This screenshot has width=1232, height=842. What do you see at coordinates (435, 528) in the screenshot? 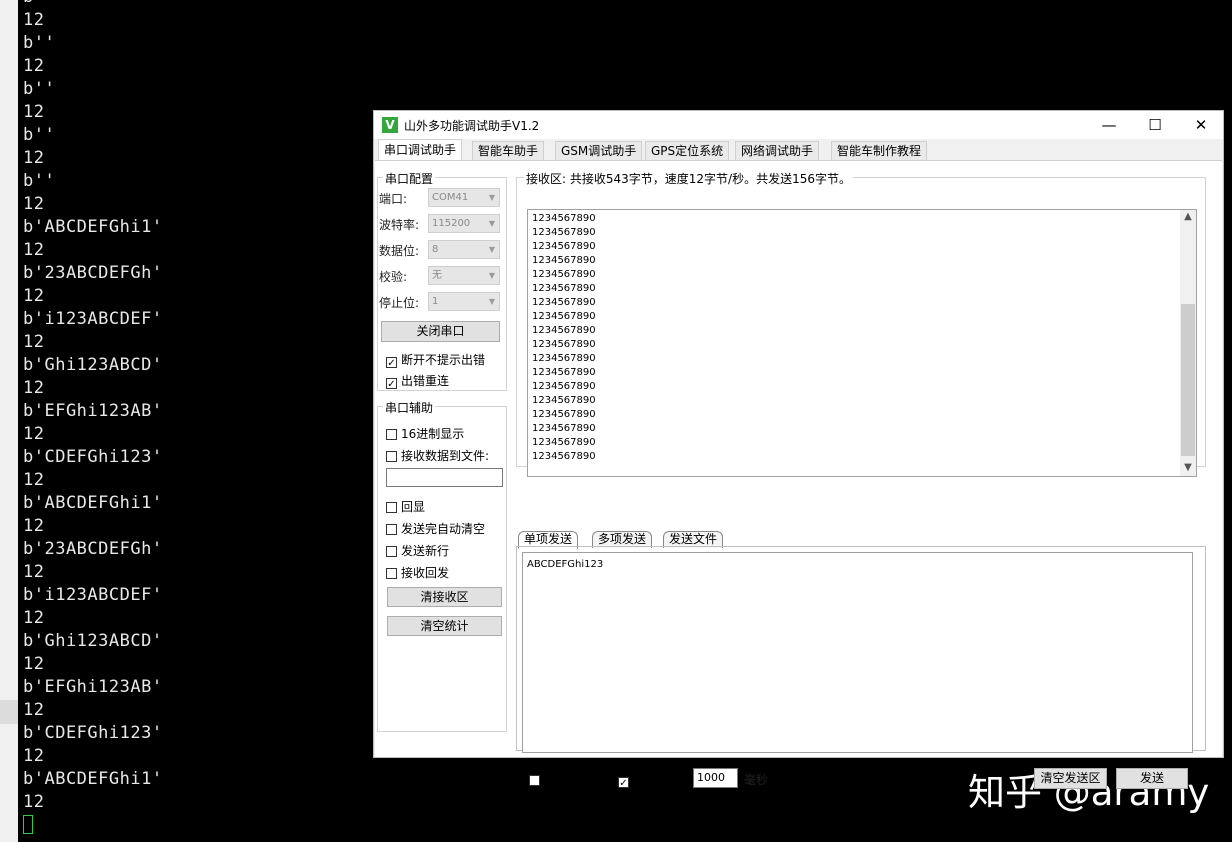
I see `auto-clear-checkbox: 发送完自动清空` at bounding box center [435, 528].